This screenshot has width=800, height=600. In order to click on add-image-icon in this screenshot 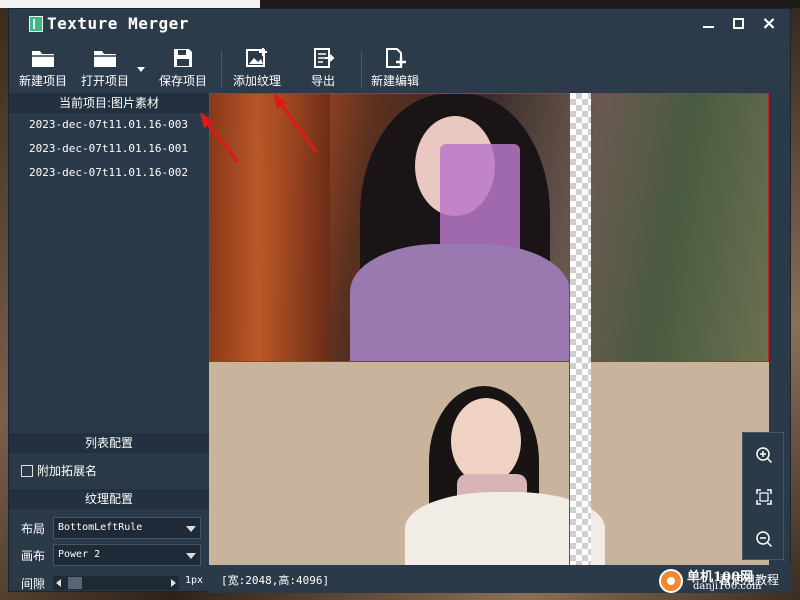, I will do `click(256, 57)`.